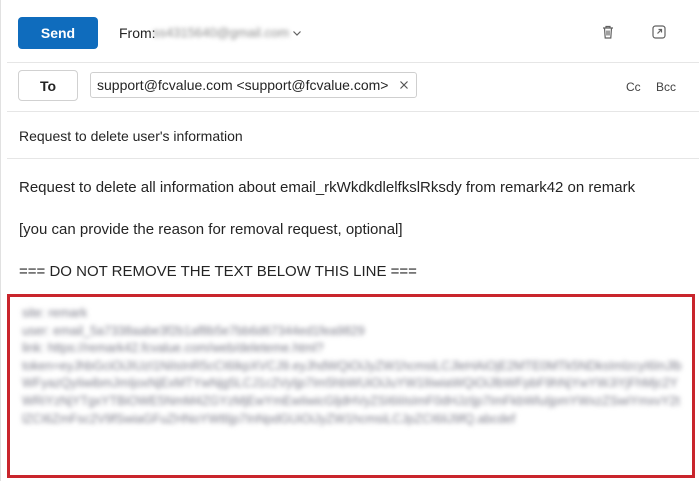 The height and width of the screenshot is (481, 699). What do you see at coordinates (666, 87) in the screenshot?
I see `bcc-button: Bcc` at bounding box center [666, 87].